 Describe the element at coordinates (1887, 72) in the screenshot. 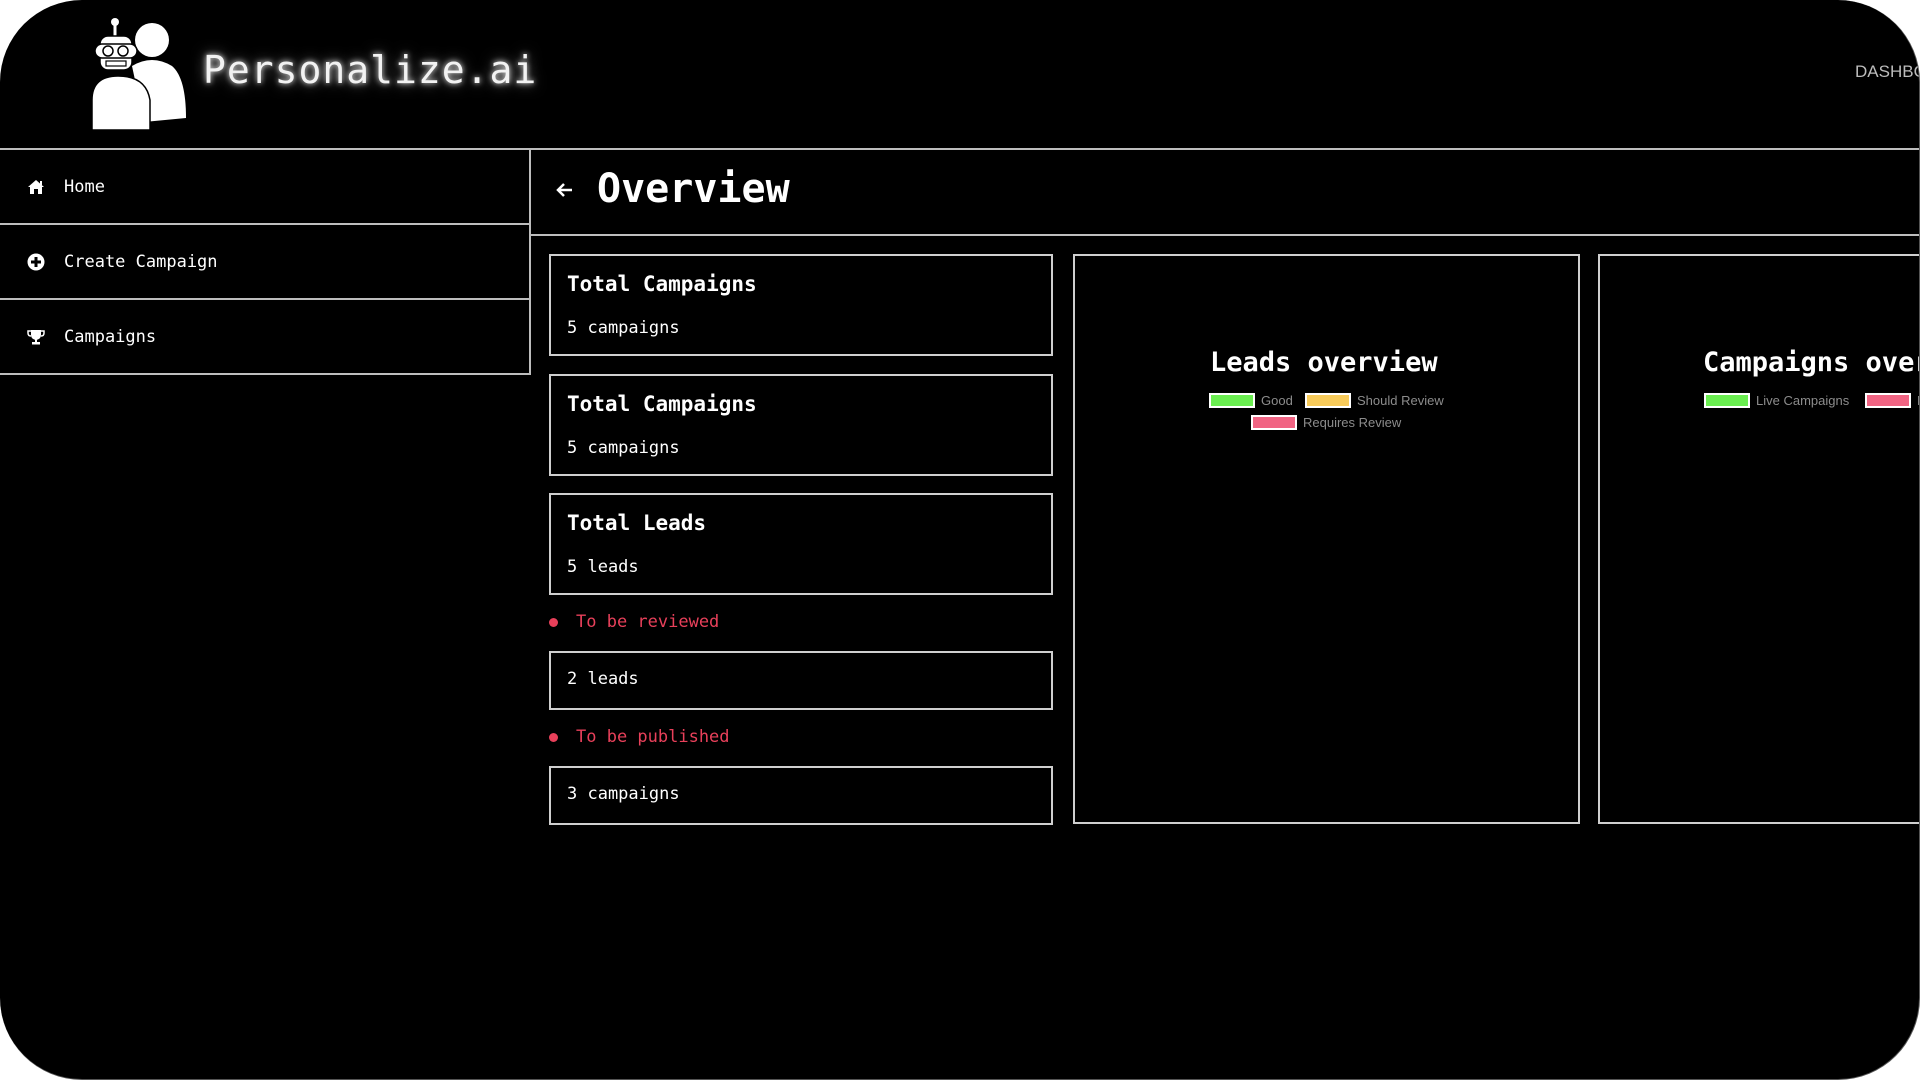

I see `nav-link-dashboard: DASHBOARD` at that location.